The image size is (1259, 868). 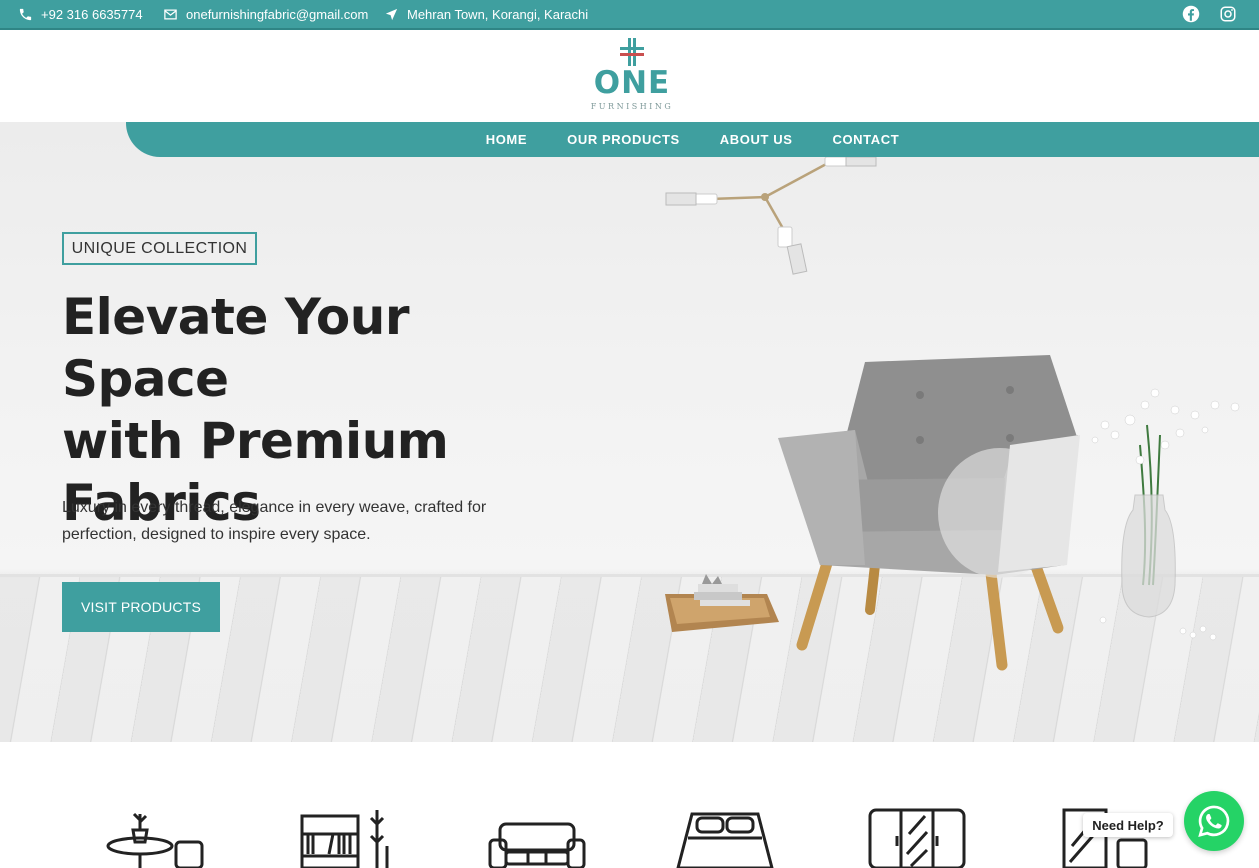 What do you see at coordinates (1165, 514) in the screenshot?
I see `flower-vase-image` at bounding box center [1165, 514].